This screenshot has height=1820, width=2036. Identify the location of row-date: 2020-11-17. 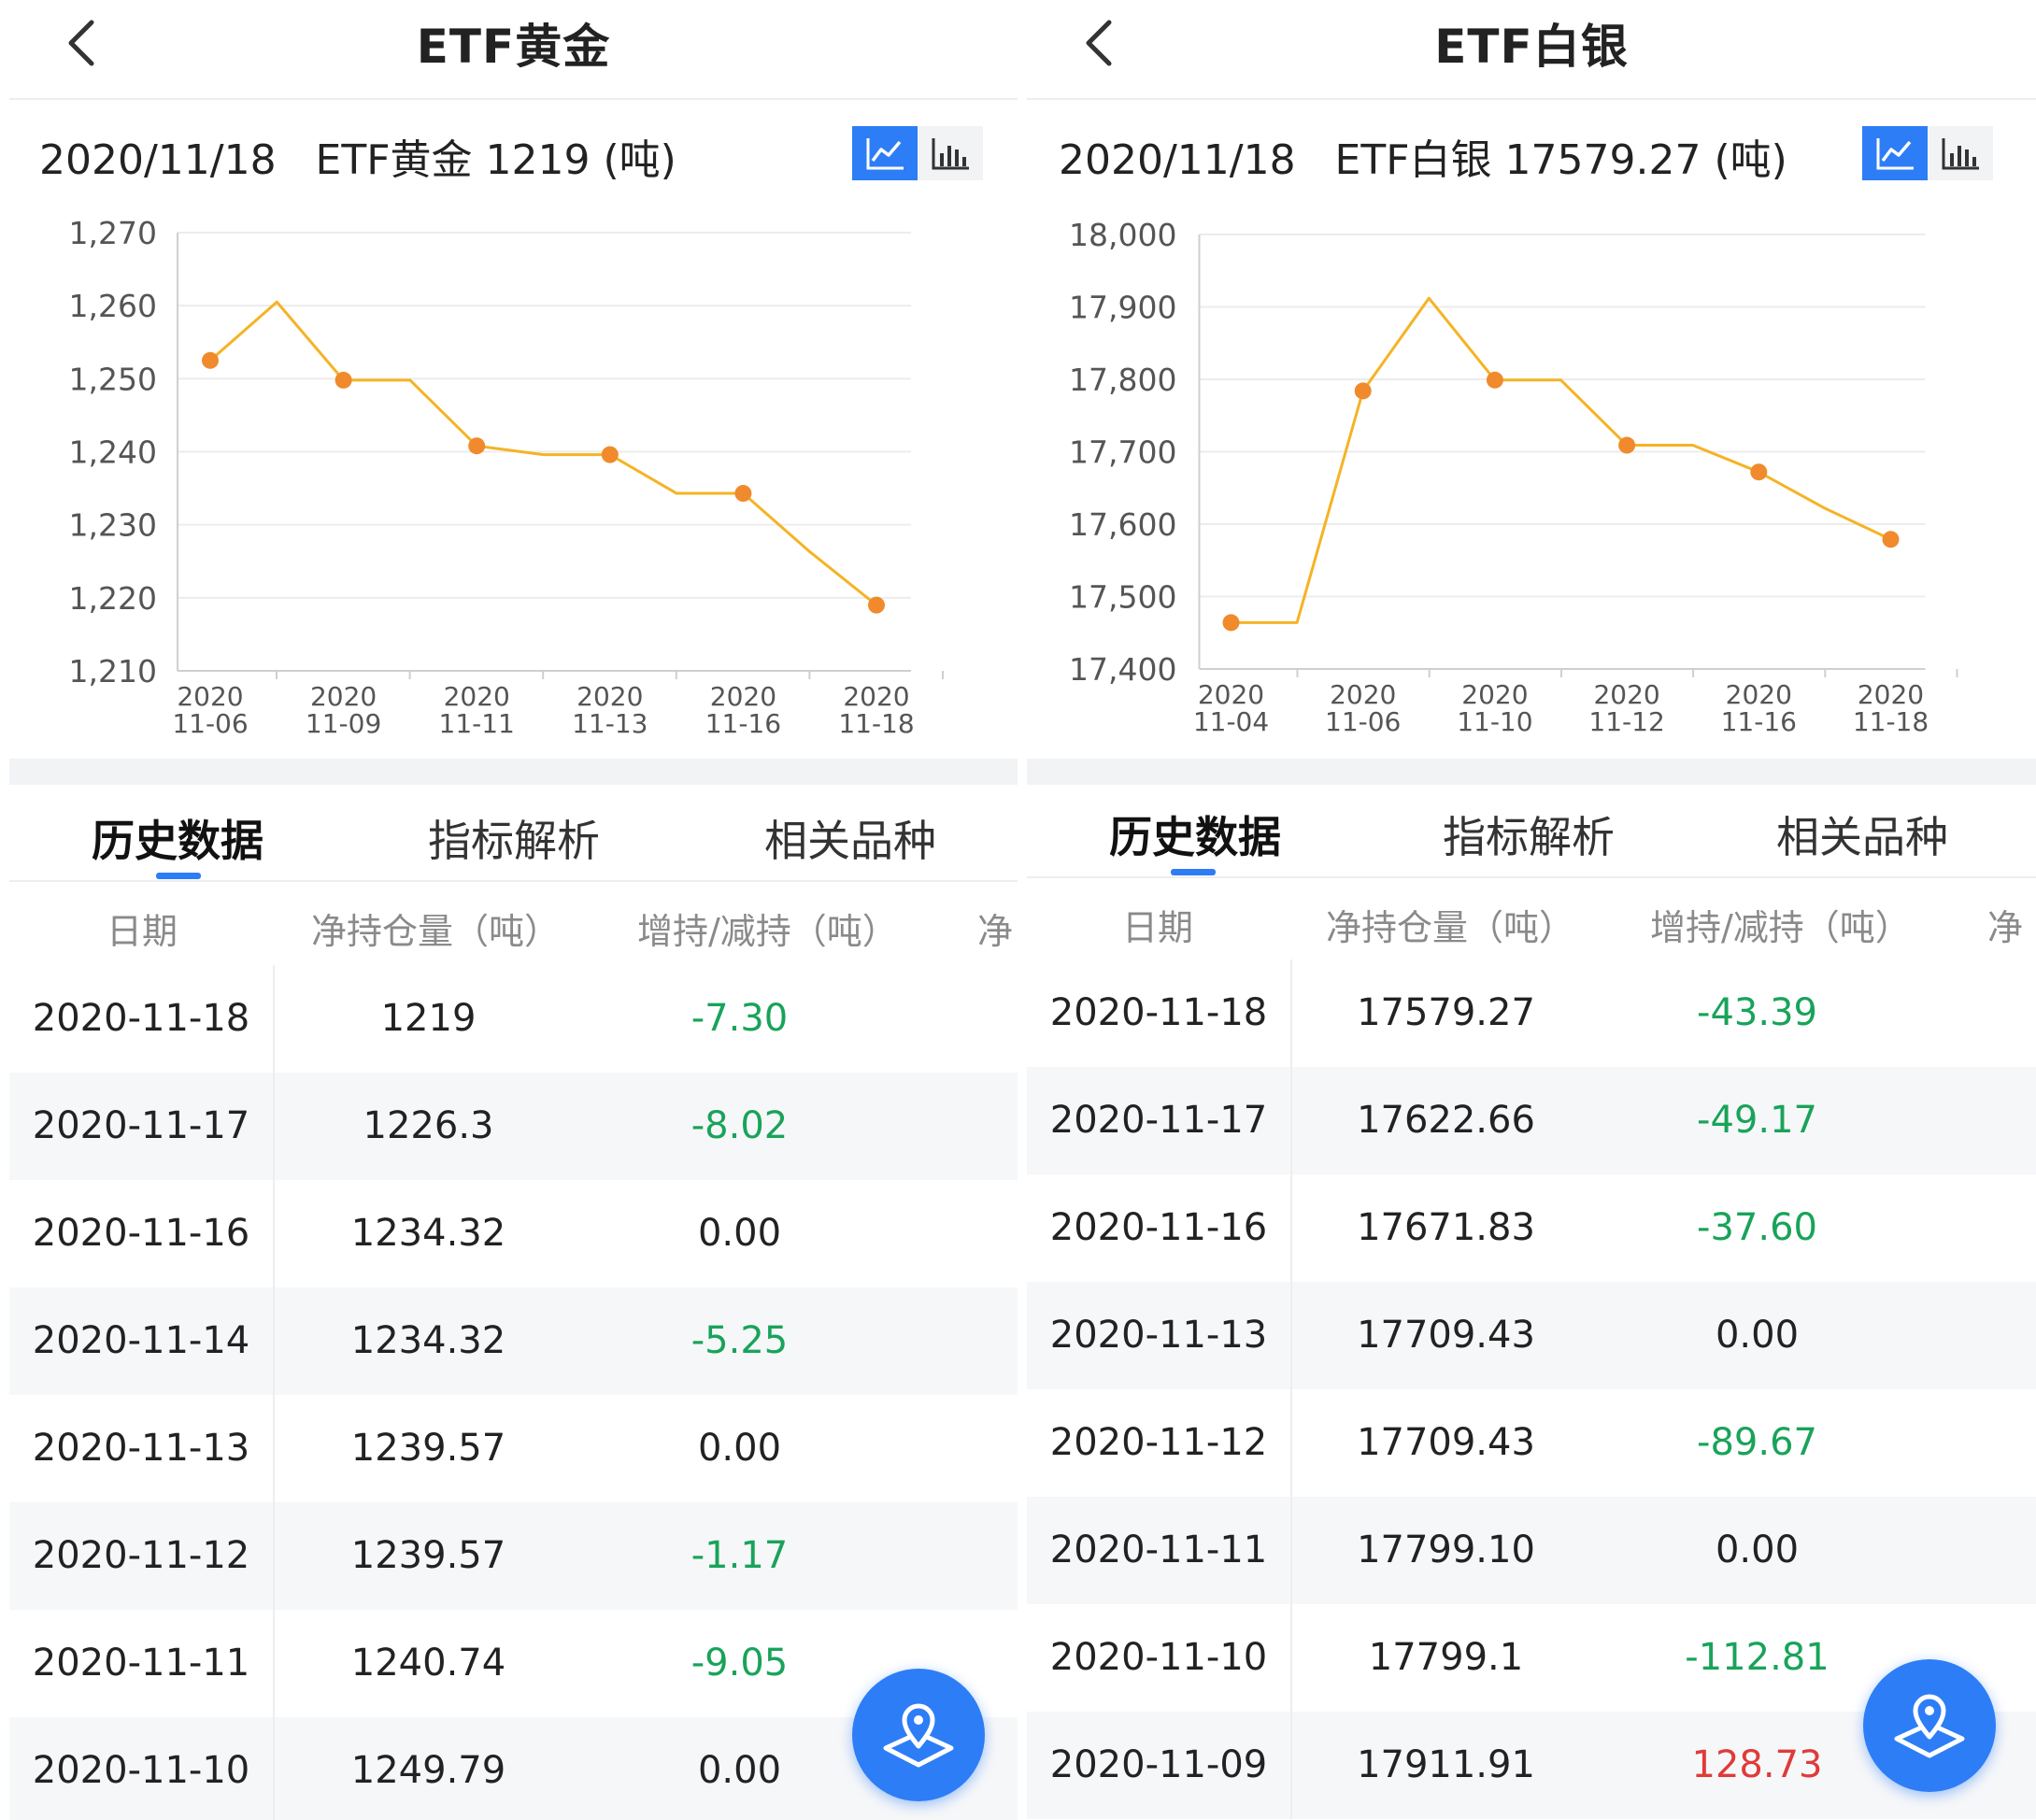
(141, 1125).